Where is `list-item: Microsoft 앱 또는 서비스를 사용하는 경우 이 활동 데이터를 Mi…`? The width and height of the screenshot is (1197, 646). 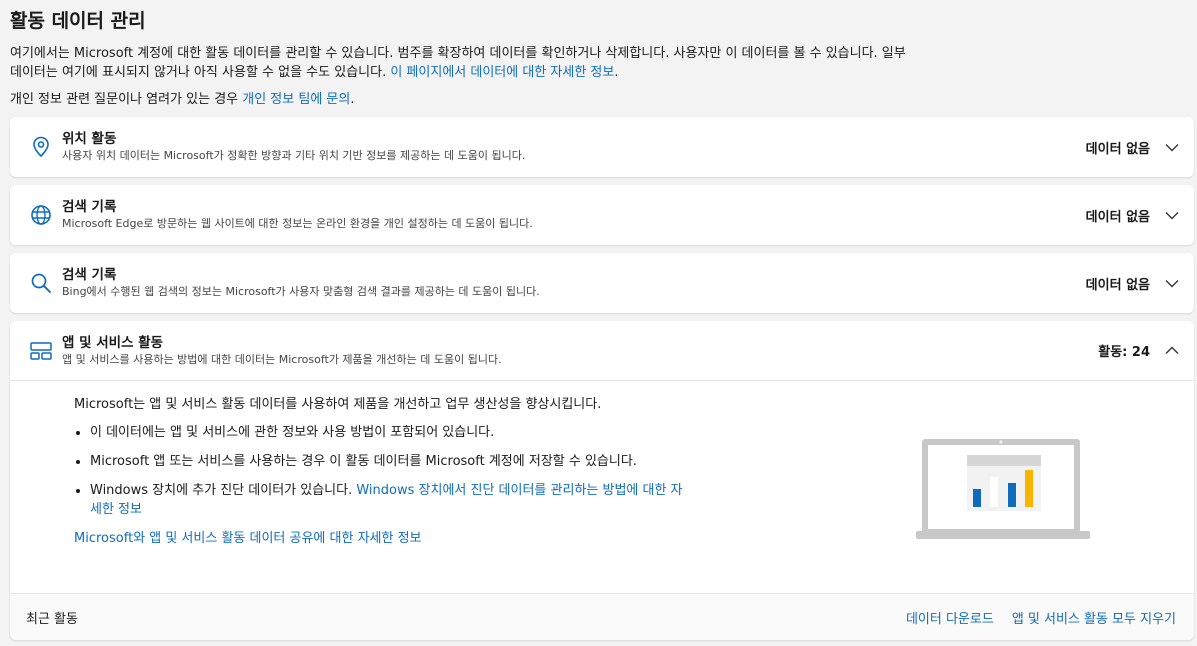
list-item: Microsoft 앱 또는 서비스를 사용하는 경우 이 활동 데이터를 Mi… is located at coordinates (387, 461).